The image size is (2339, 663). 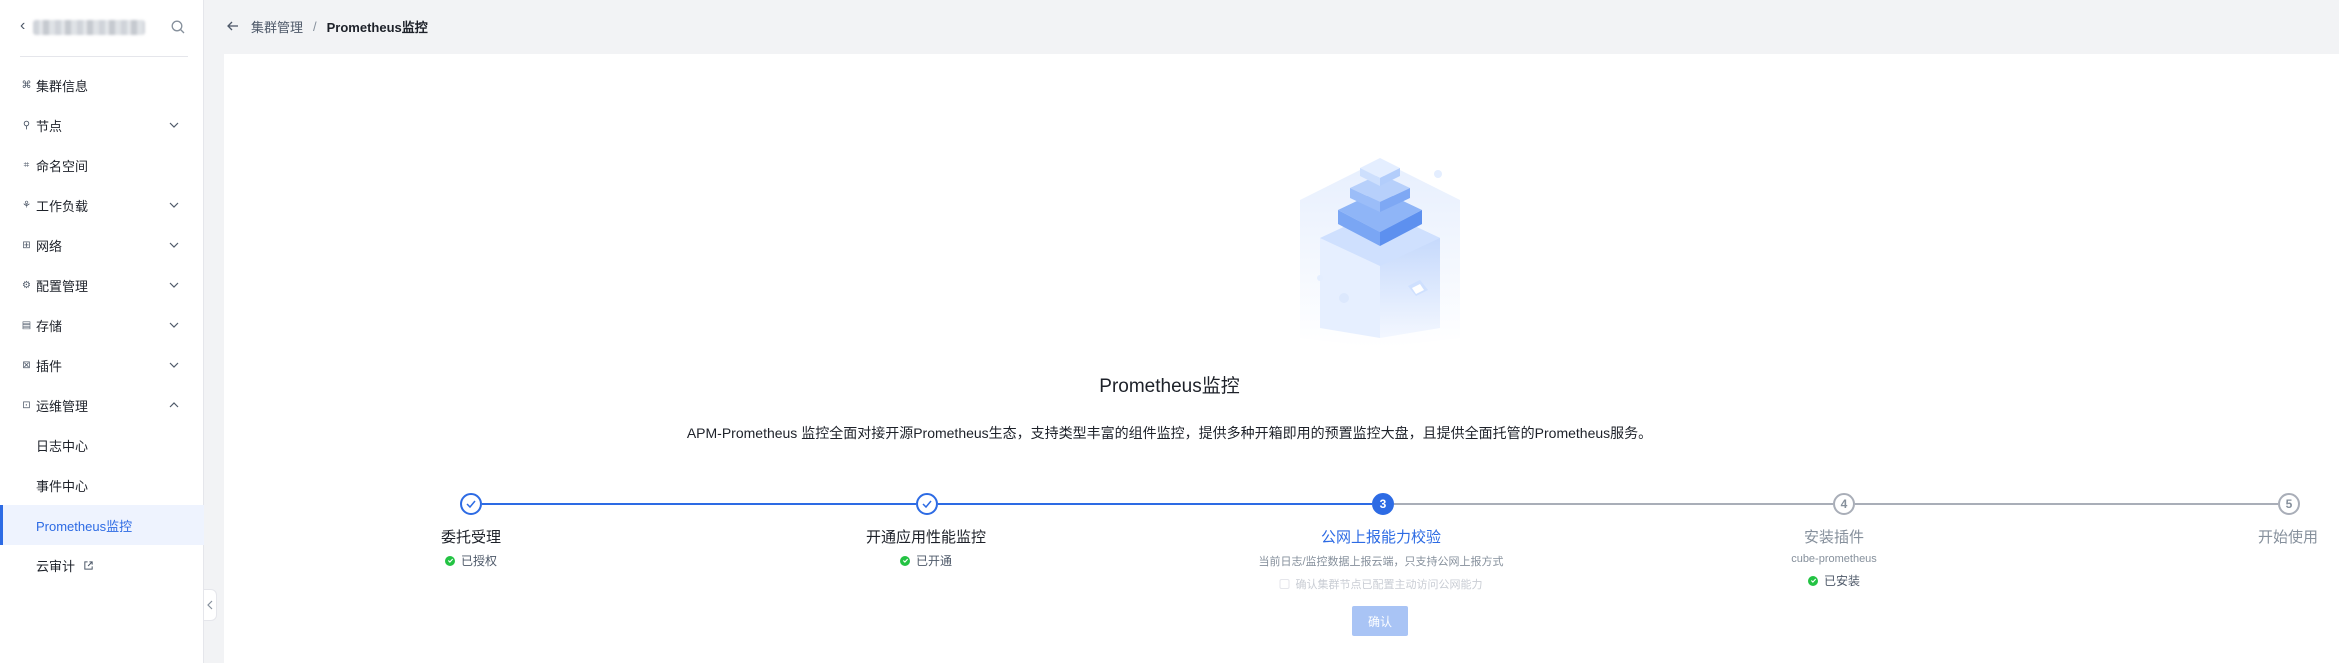 What do you see at coordinates (62, 486) in the screenshot?
I see `sidebar-item-label: 事件中心` at bounding box center [62, 486].